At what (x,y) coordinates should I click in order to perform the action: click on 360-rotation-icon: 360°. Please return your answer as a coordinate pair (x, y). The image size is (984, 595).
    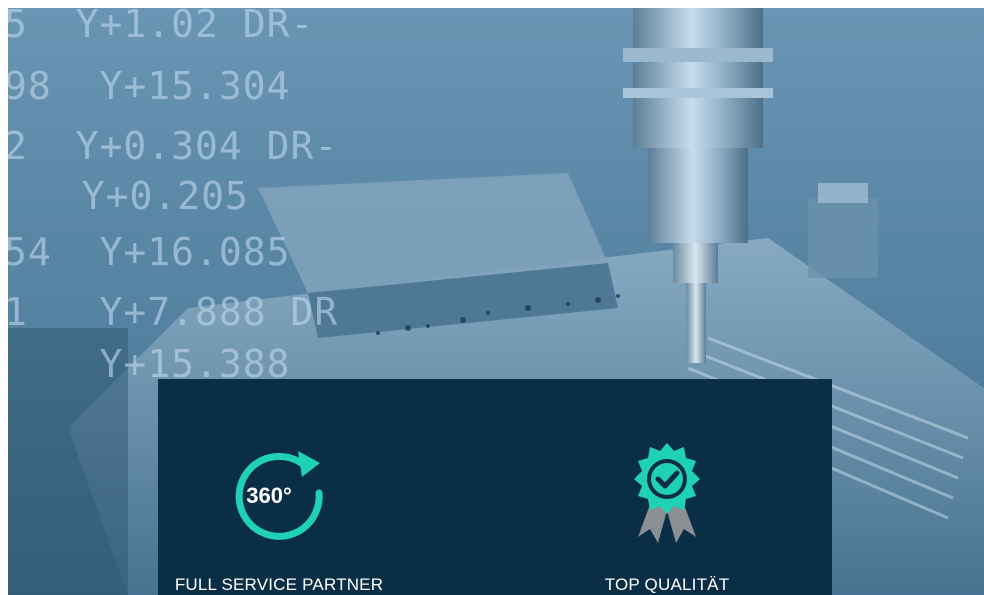
    Looking at the image, I should click on (279, 495).